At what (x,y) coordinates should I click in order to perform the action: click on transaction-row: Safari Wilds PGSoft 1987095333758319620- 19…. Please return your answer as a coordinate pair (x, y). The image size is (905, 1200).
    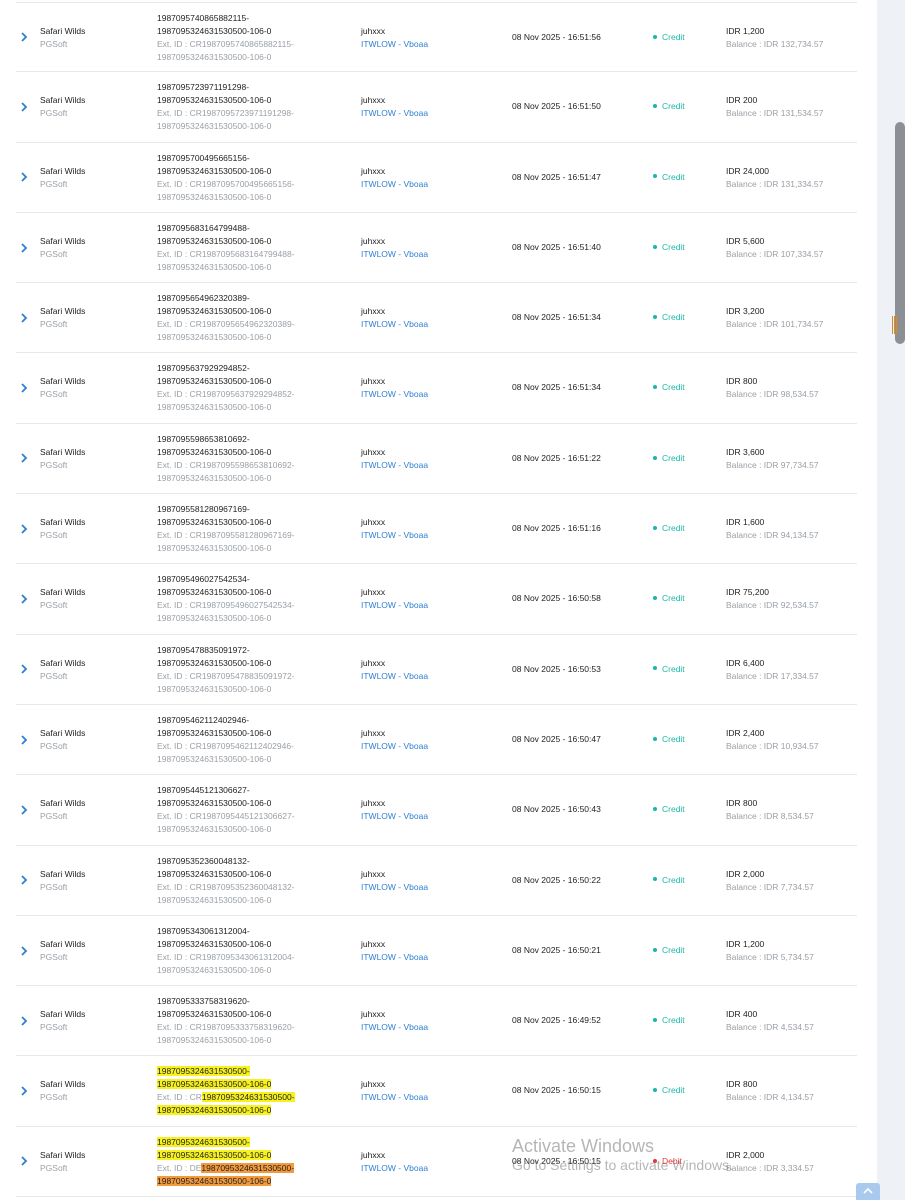
    Looking at the image, I should click on (436, 1021).